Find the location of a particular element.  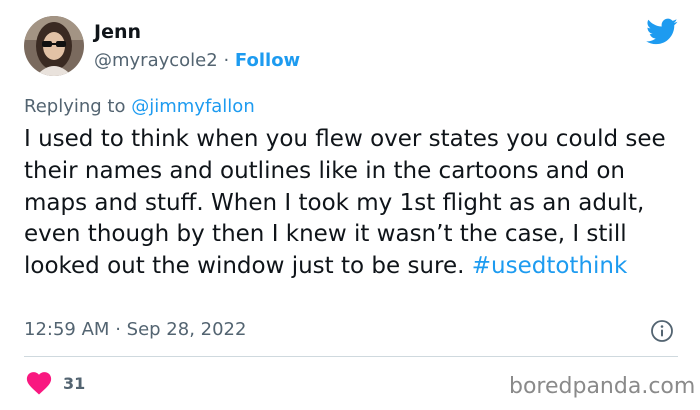

reply-context: Replying to @jimmyfallon is located at coordinates (139, 106).